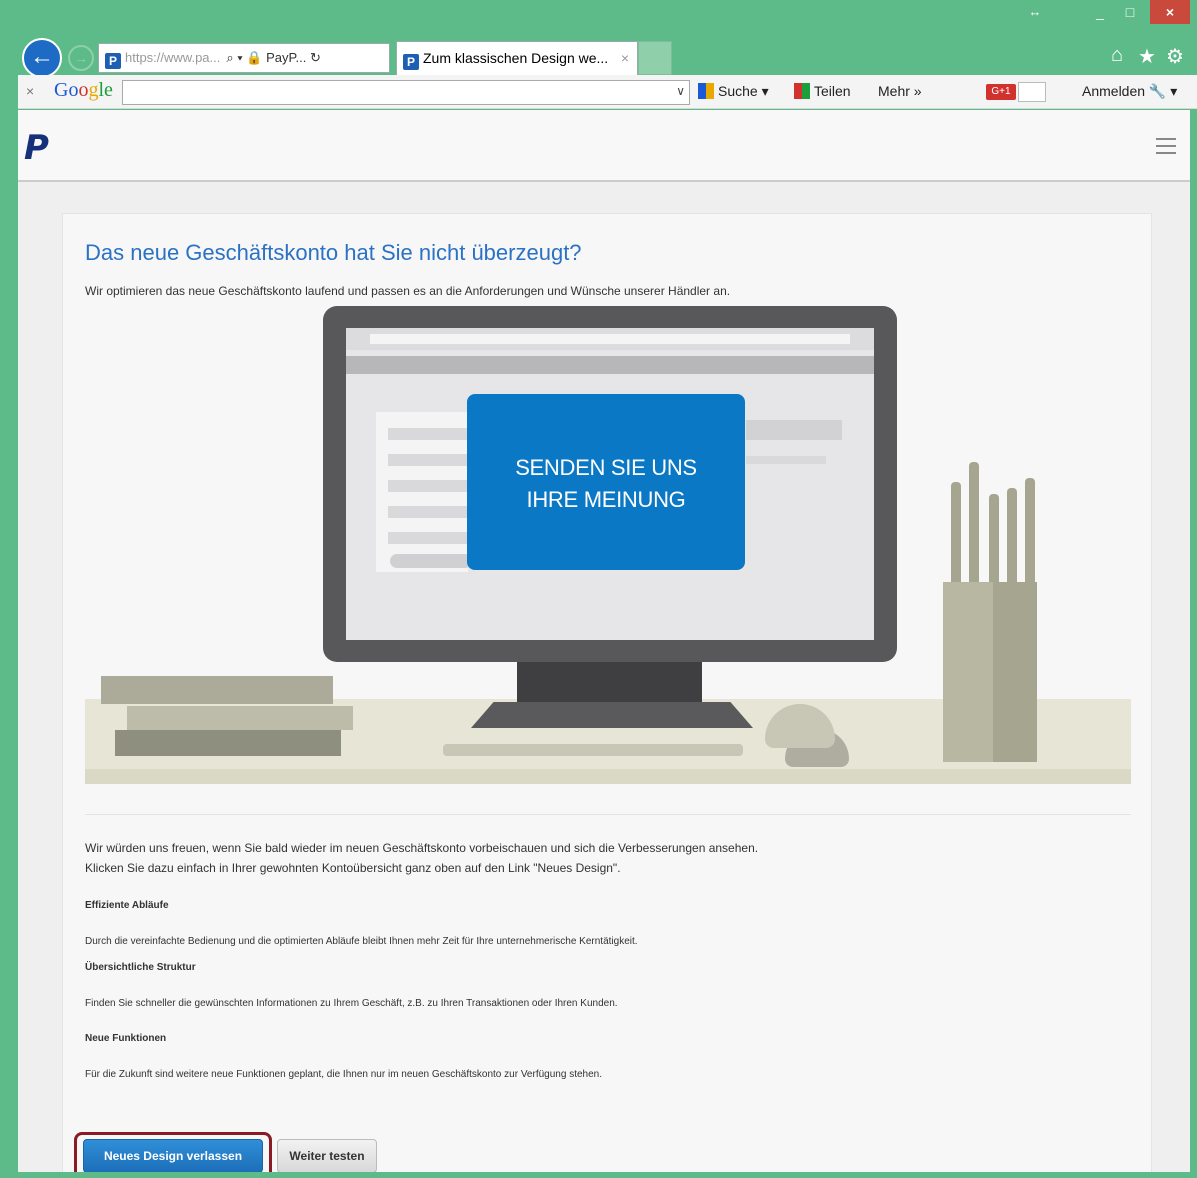  What do you see at coordinates (990, 672) in the screenshot?
I see `pen-cup` at bounding box center [990, 672].